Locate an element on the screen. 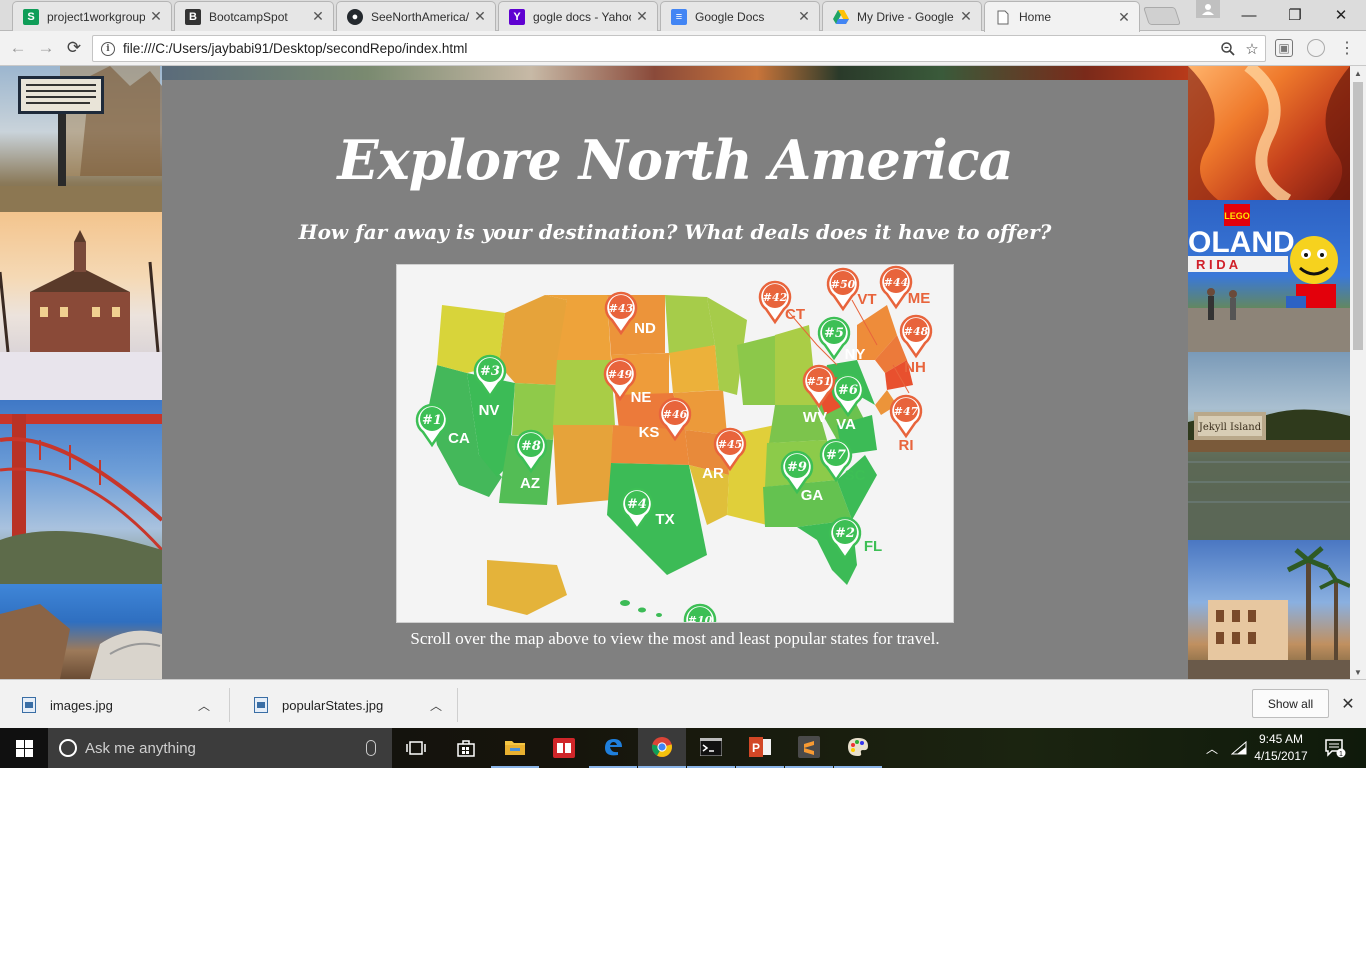  tab-my-drive: My Drive - Google ✕ is located at coordinates (902, 16).